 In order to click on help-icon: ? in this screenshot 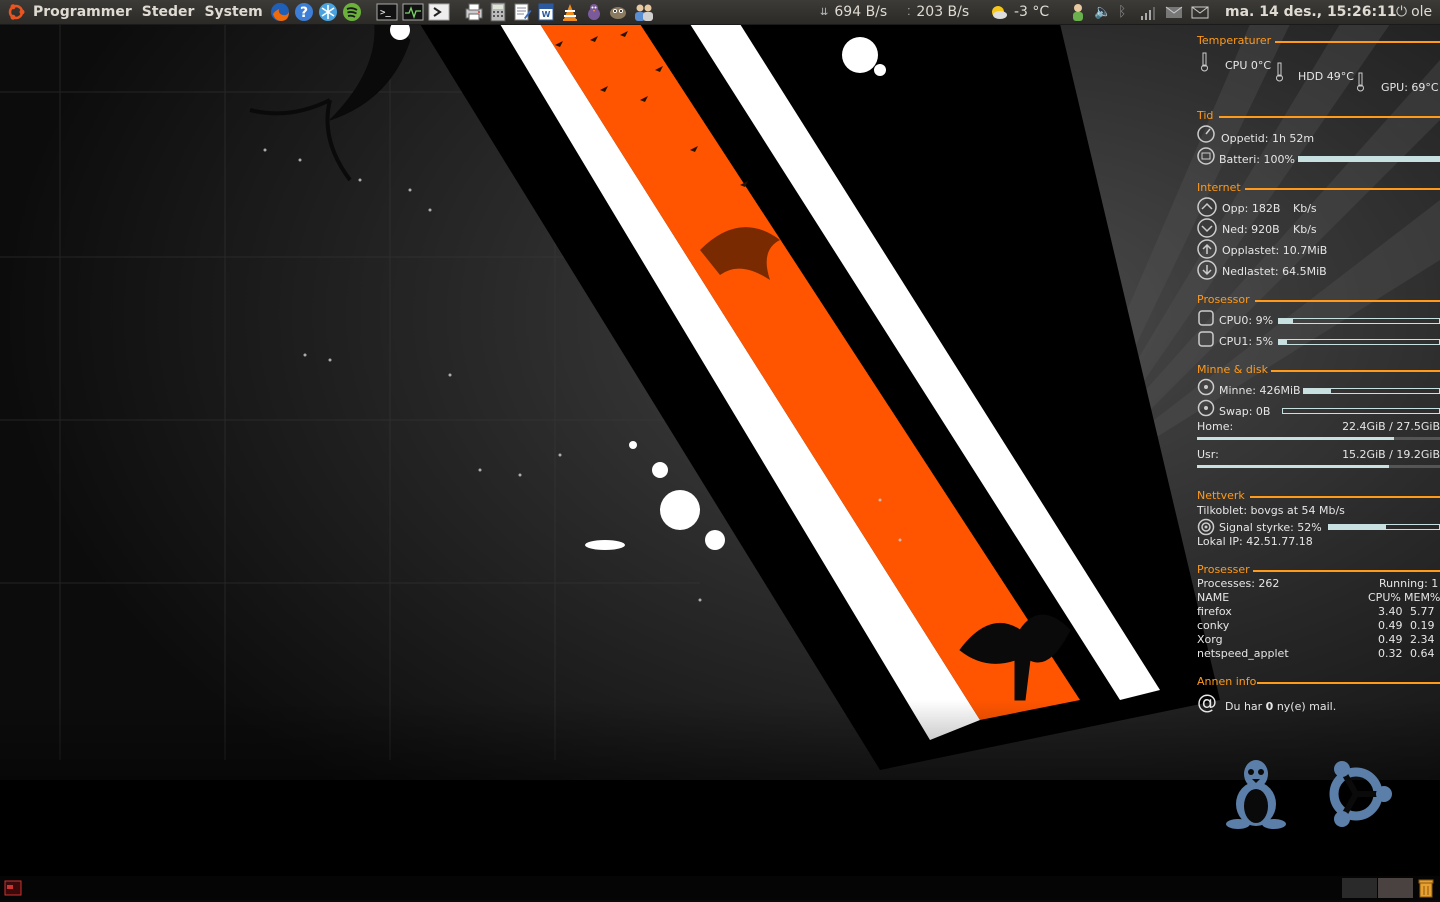, I will do `click(304, 12)`.